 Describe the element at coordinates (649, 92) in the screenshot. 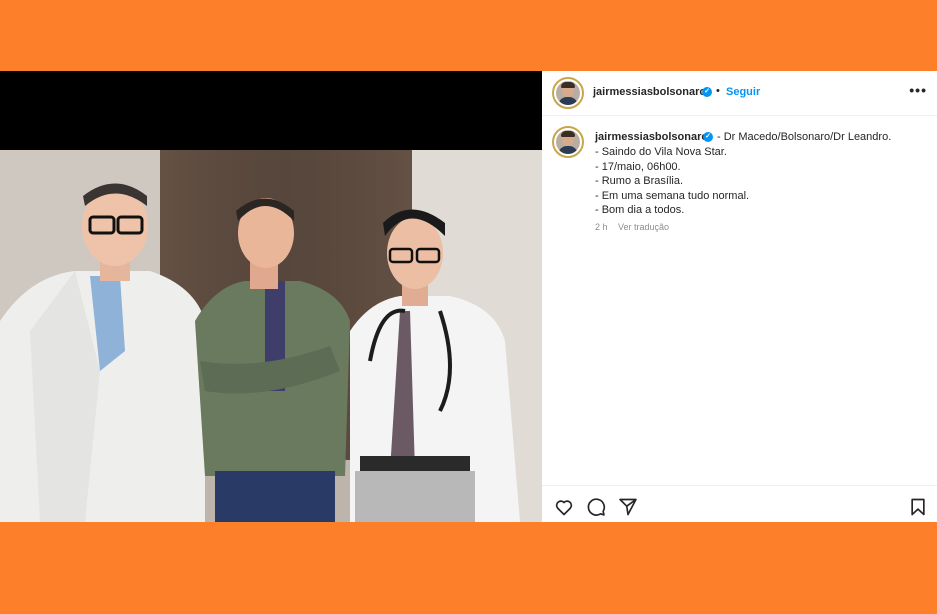

I see `header-username: jairmessiasbolsonaro` at that location.